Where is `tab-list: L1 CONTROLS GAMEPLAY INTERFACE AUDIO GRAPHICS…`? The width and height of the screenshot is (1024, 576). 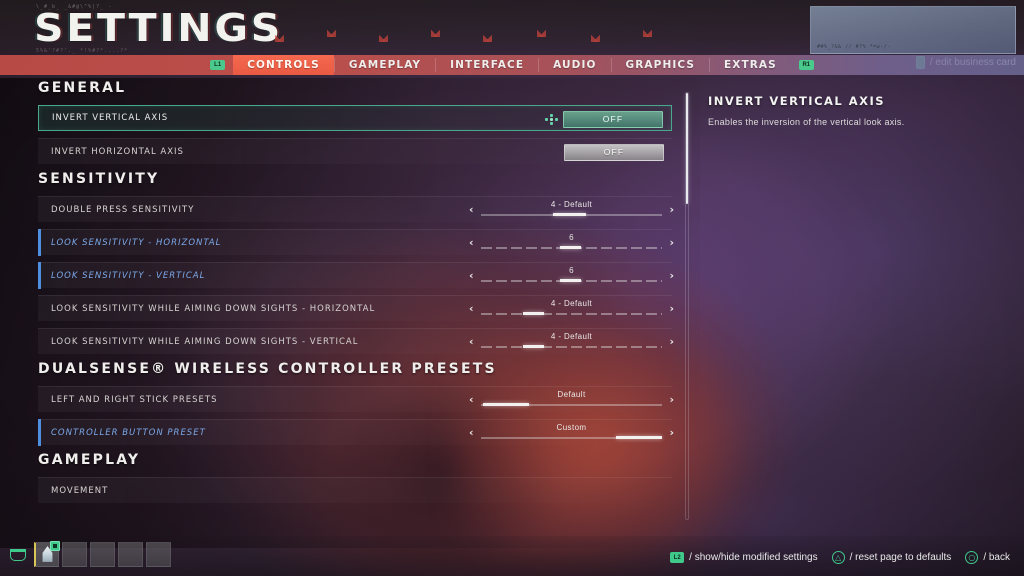 tab-list: L1 CONTROLS GAMEPLAY INTERFACE AUDIO GRAPHICS… is located at coordinates (512, 65).